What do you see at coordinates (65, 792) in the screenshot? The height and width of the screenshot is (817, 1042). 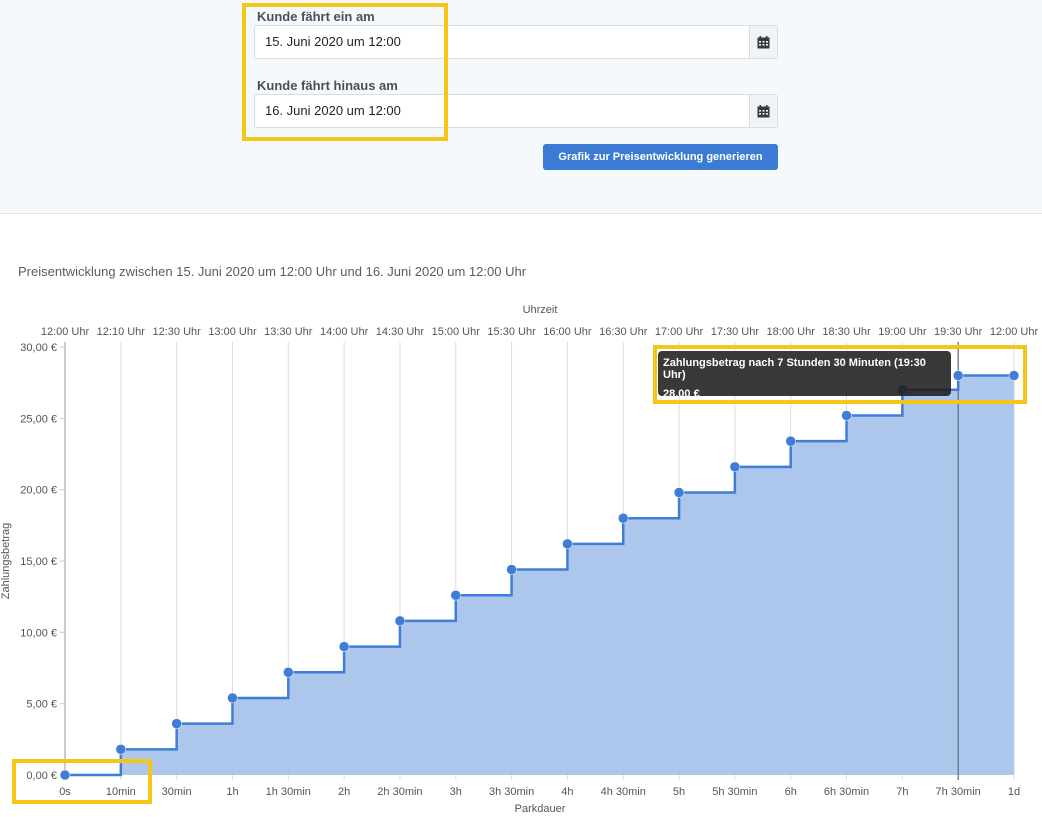 I see `x-tick-label: 0s` at bounding box center [65, 792].